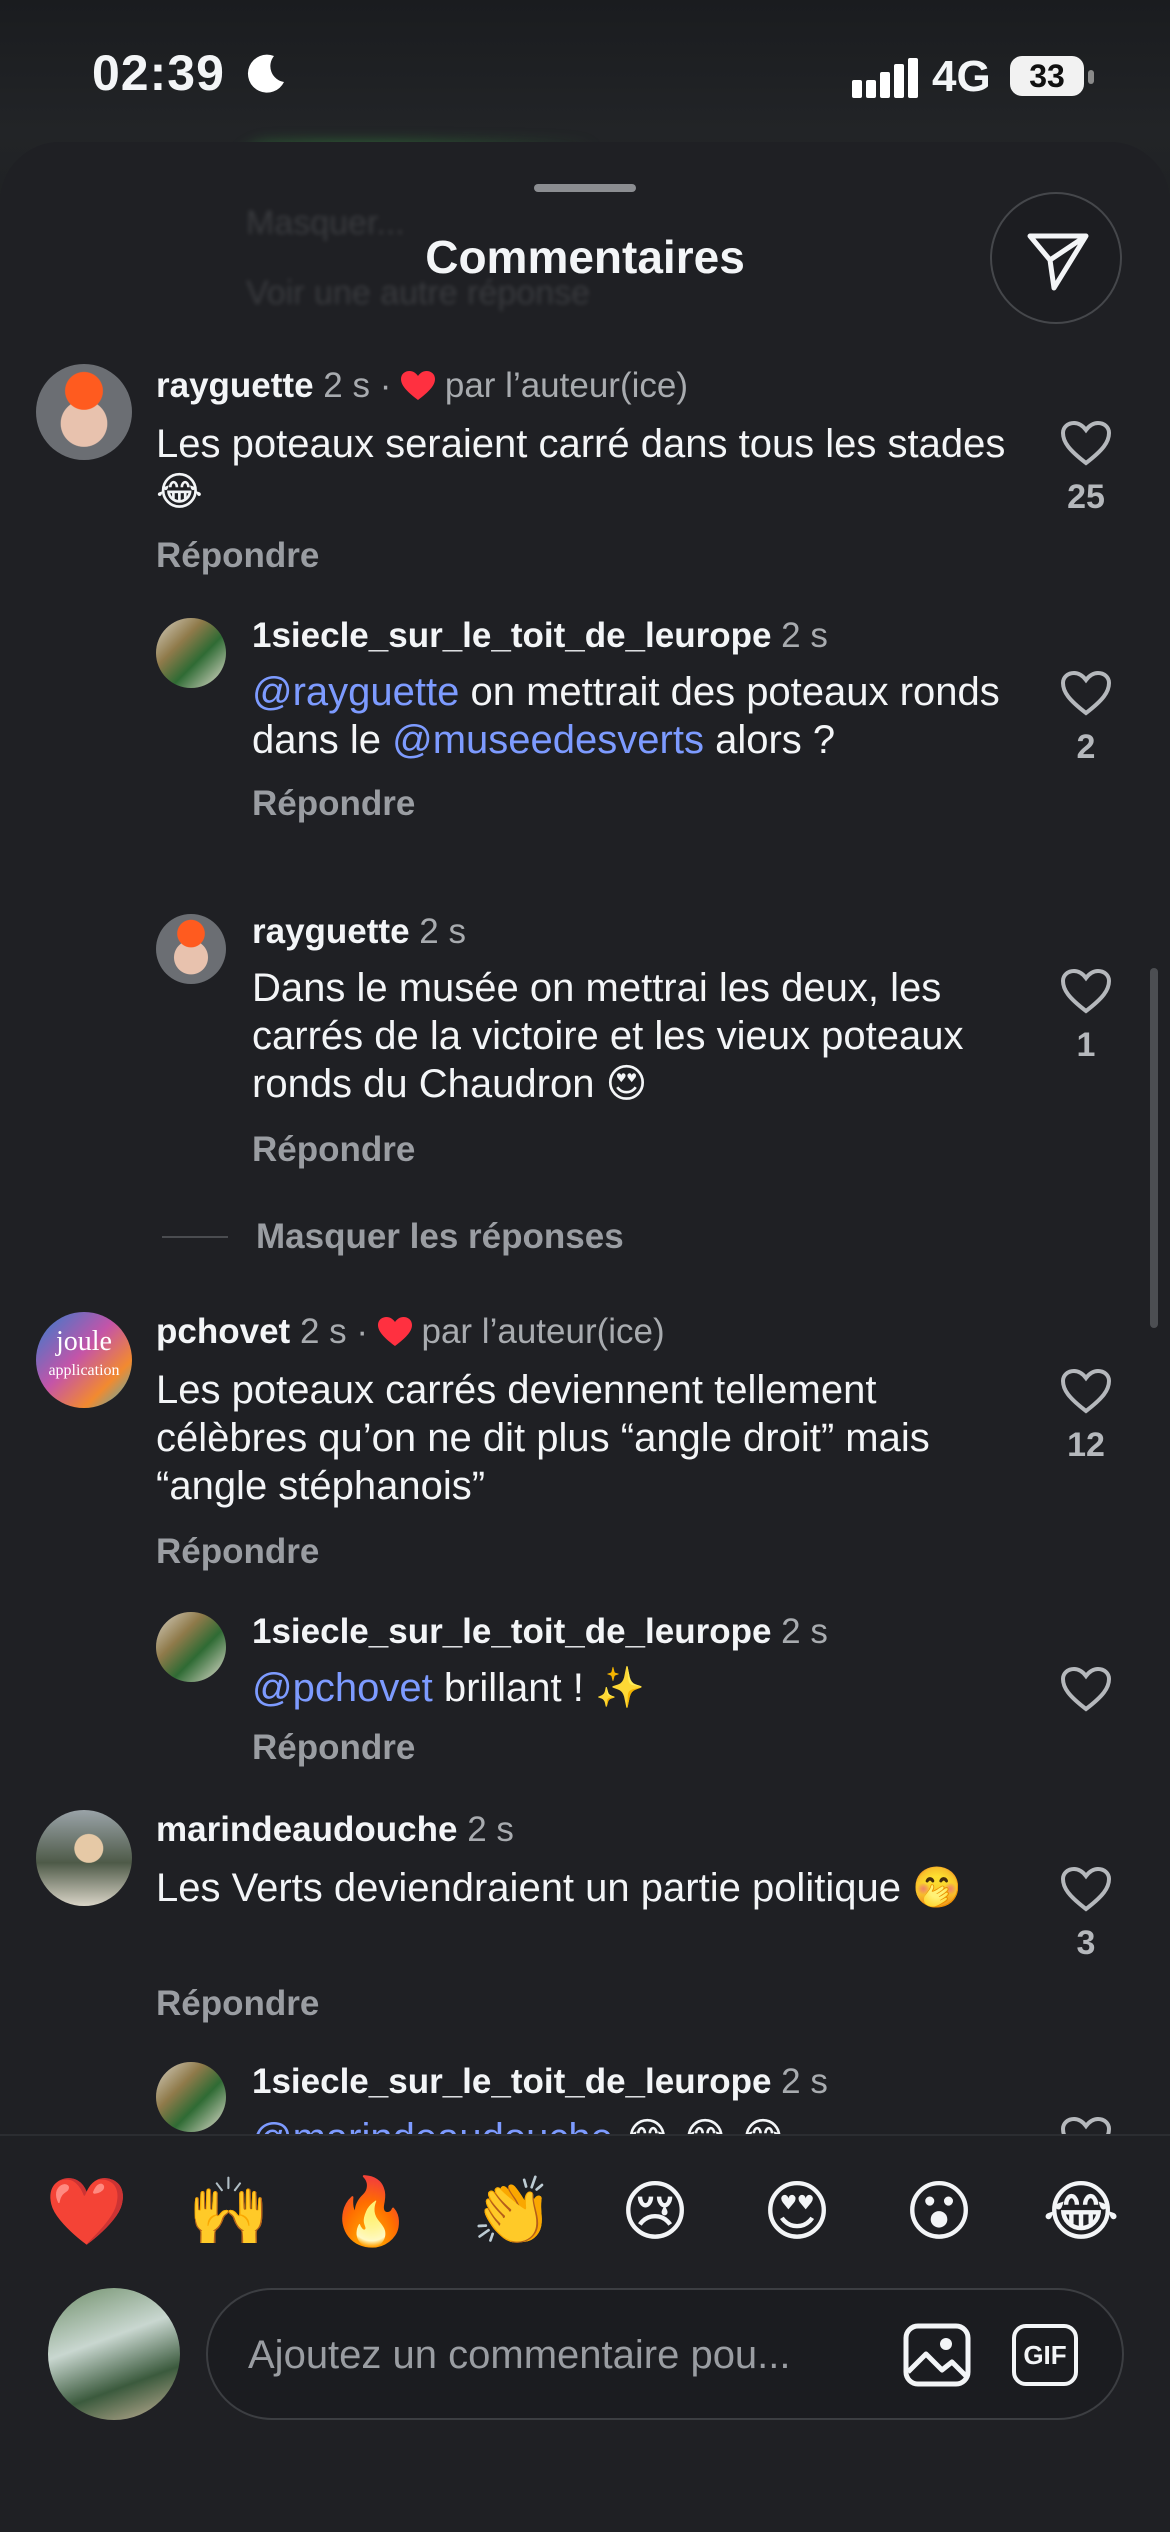  Describe the element at coordinates (1086, 747) in the screenshot. I see `like-count: 2` at that location.